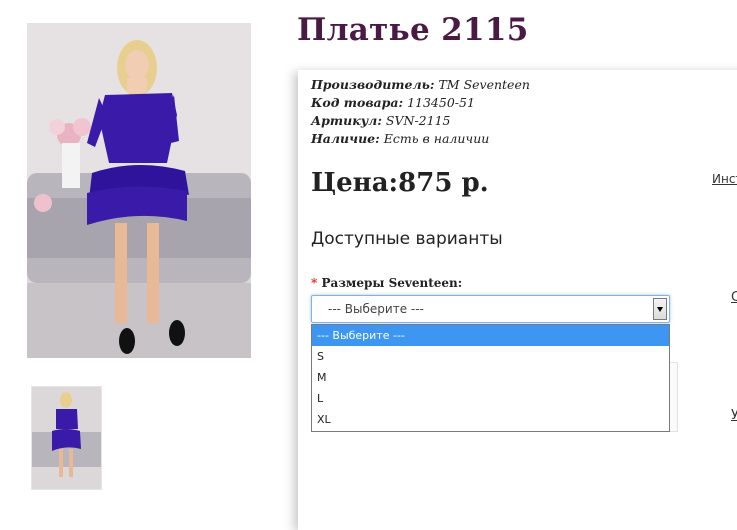 This screenshot has height=530, width=737. Describe the element at coordinates (441, 102) in the screenshot. I see `product-code-value: 113450-51` at that location.